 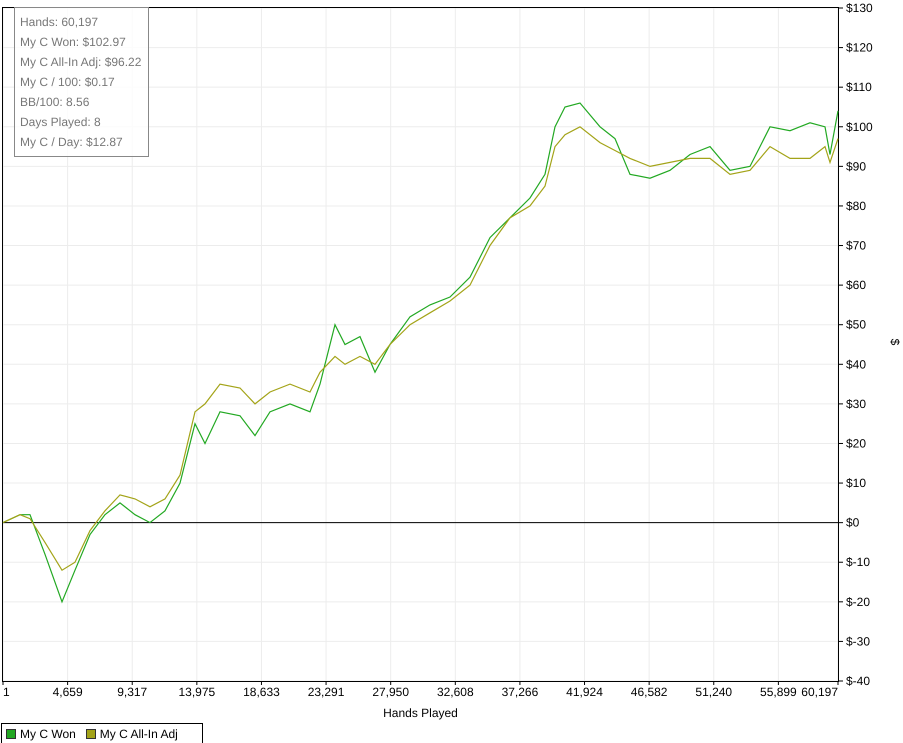 I want to click on y-tick-label: $50, so click(x=856, y=325).